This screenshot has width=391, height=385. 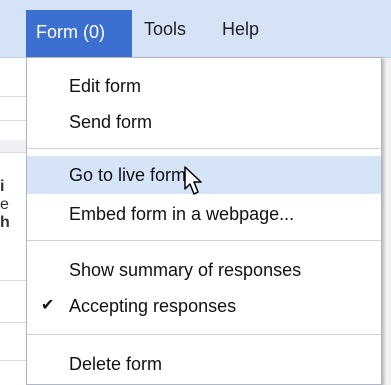 What do you see at coordinates (204, 364) in the screenshot?
I see `menu-item-delete-form: Delete form` at bounding box center [204, 364].